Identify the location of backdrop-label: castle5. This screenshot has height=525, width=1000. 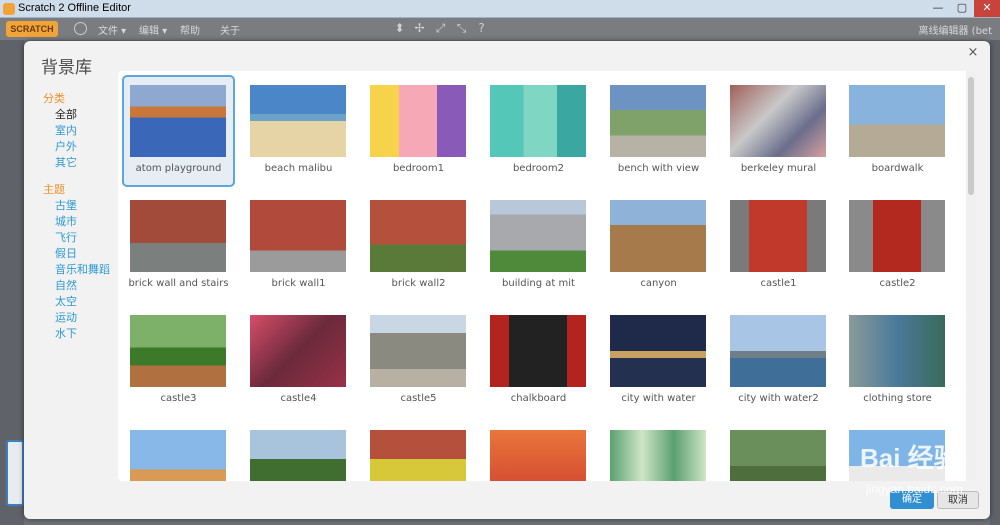
(418, 398).